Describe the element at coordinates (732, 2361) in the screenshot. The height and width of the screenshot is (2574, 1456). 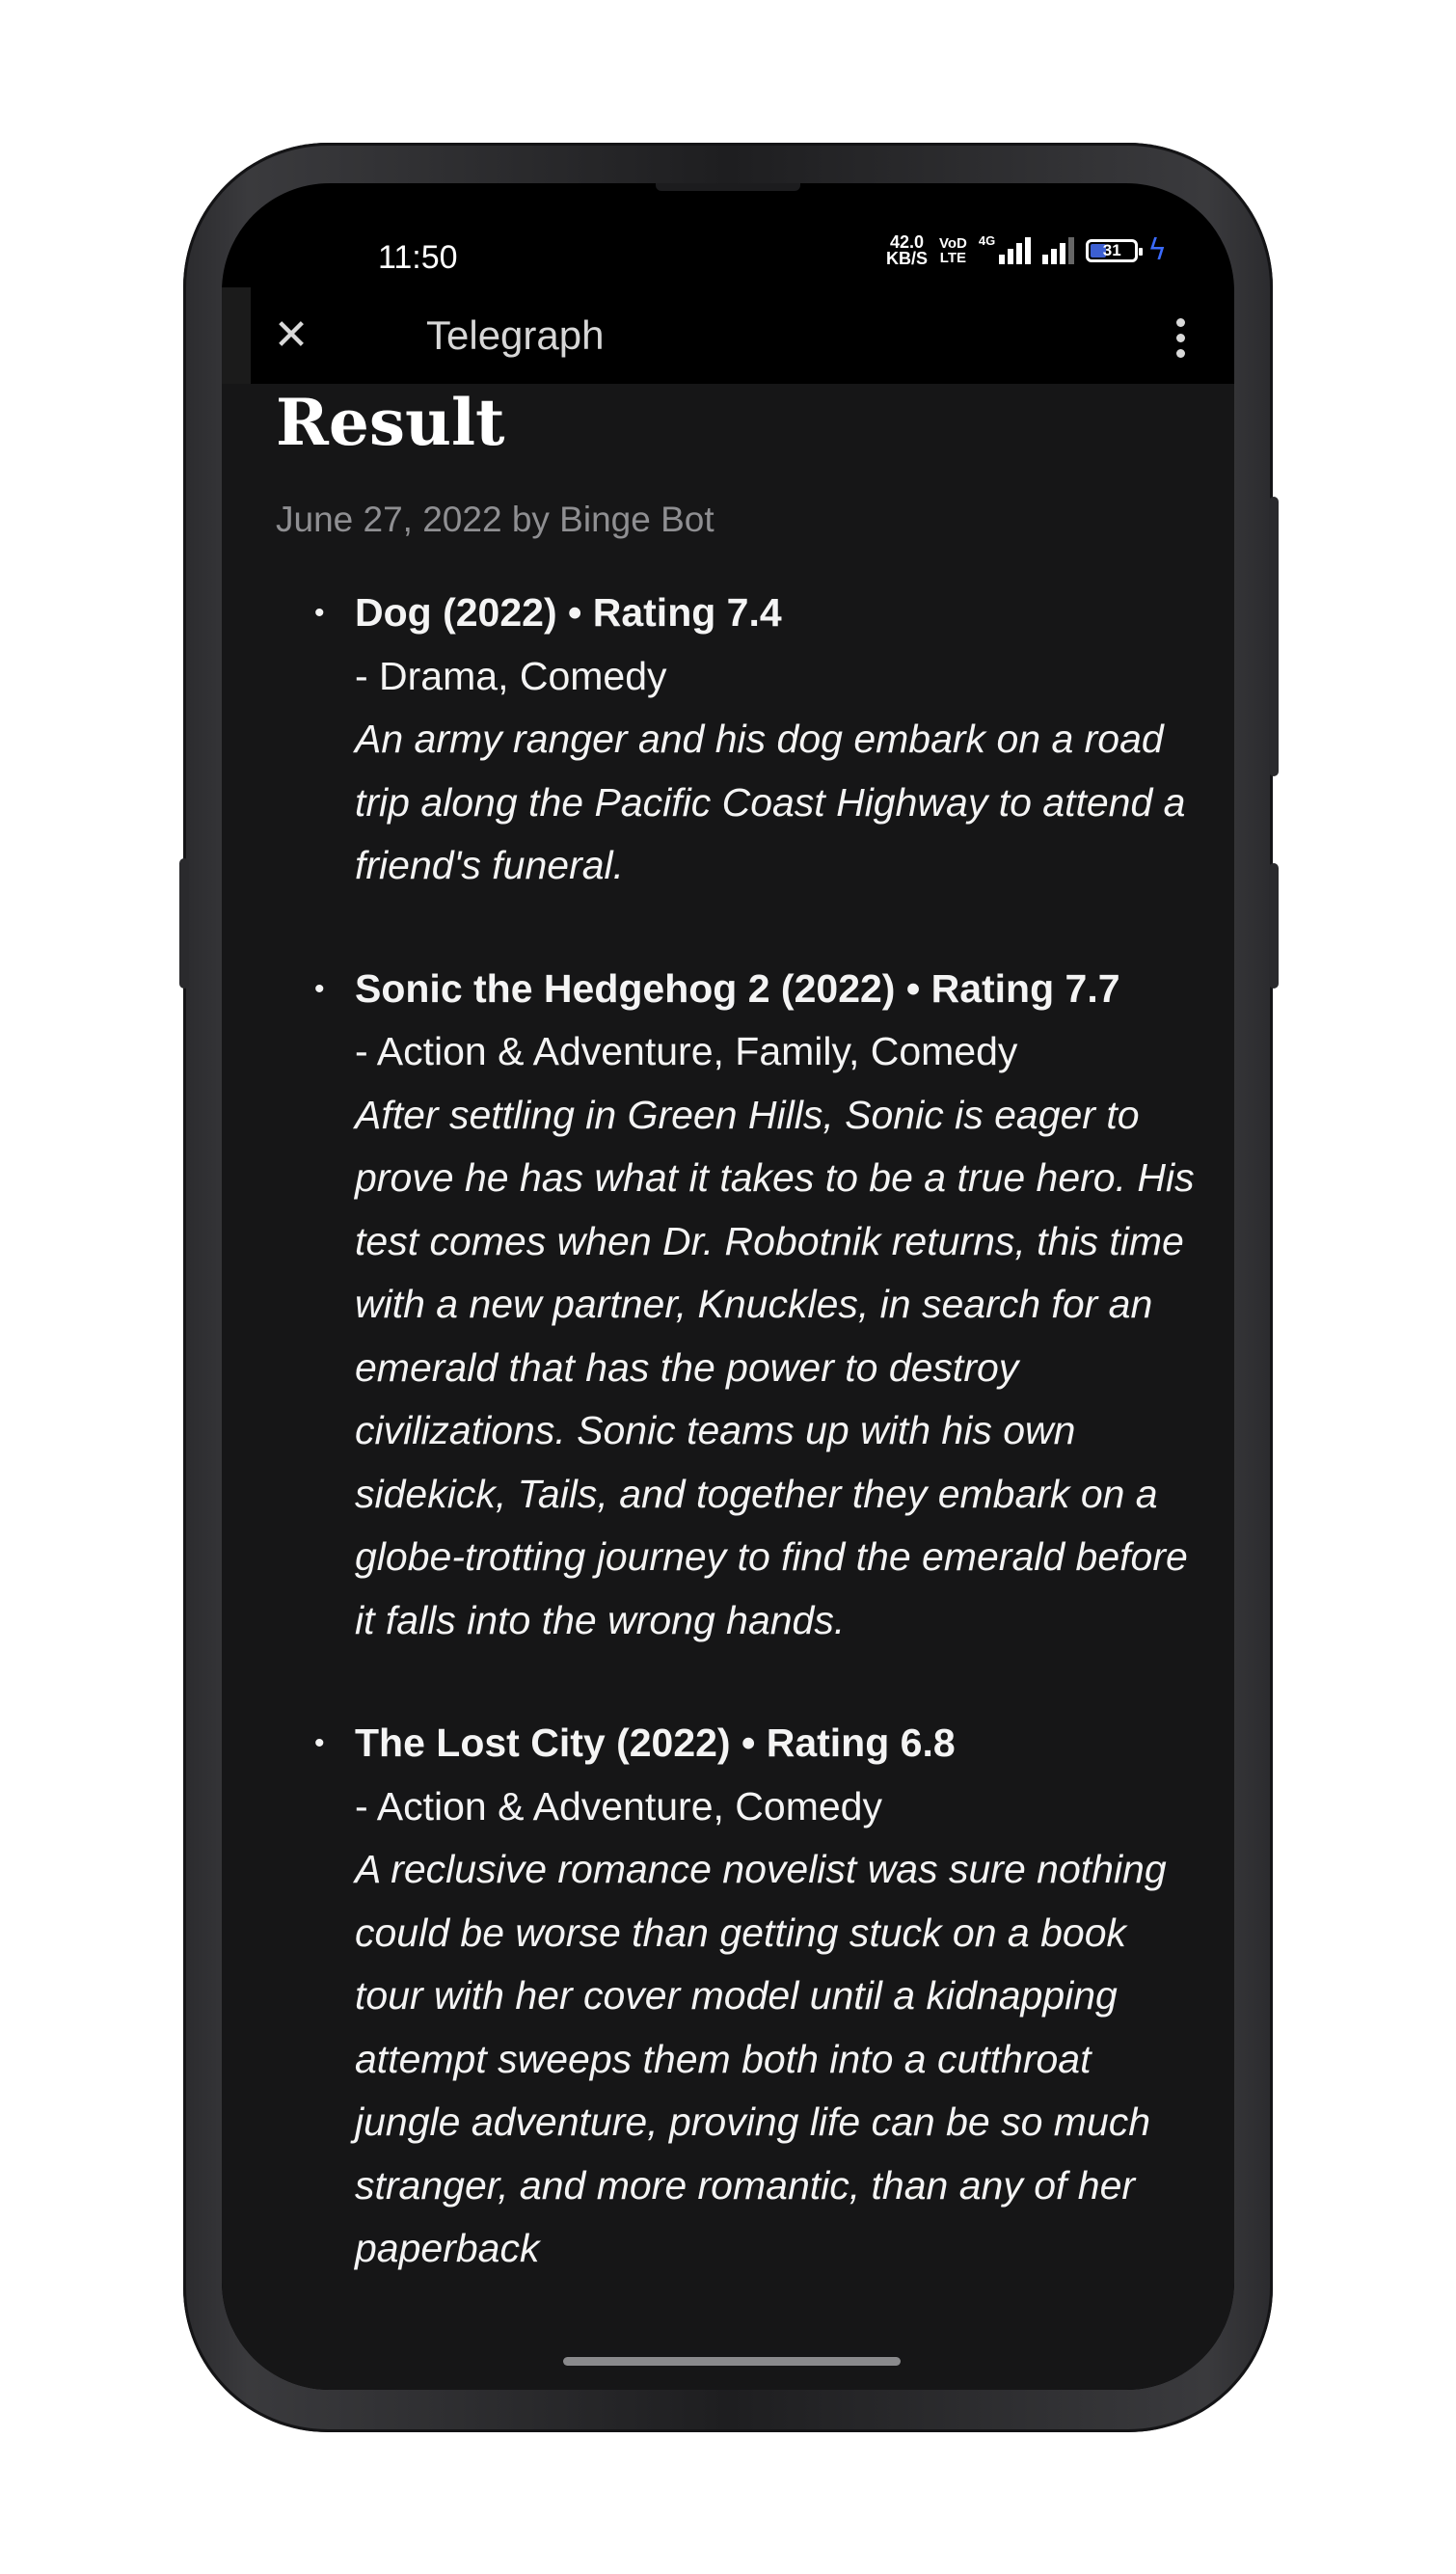
I see `home-indicator` at that location.